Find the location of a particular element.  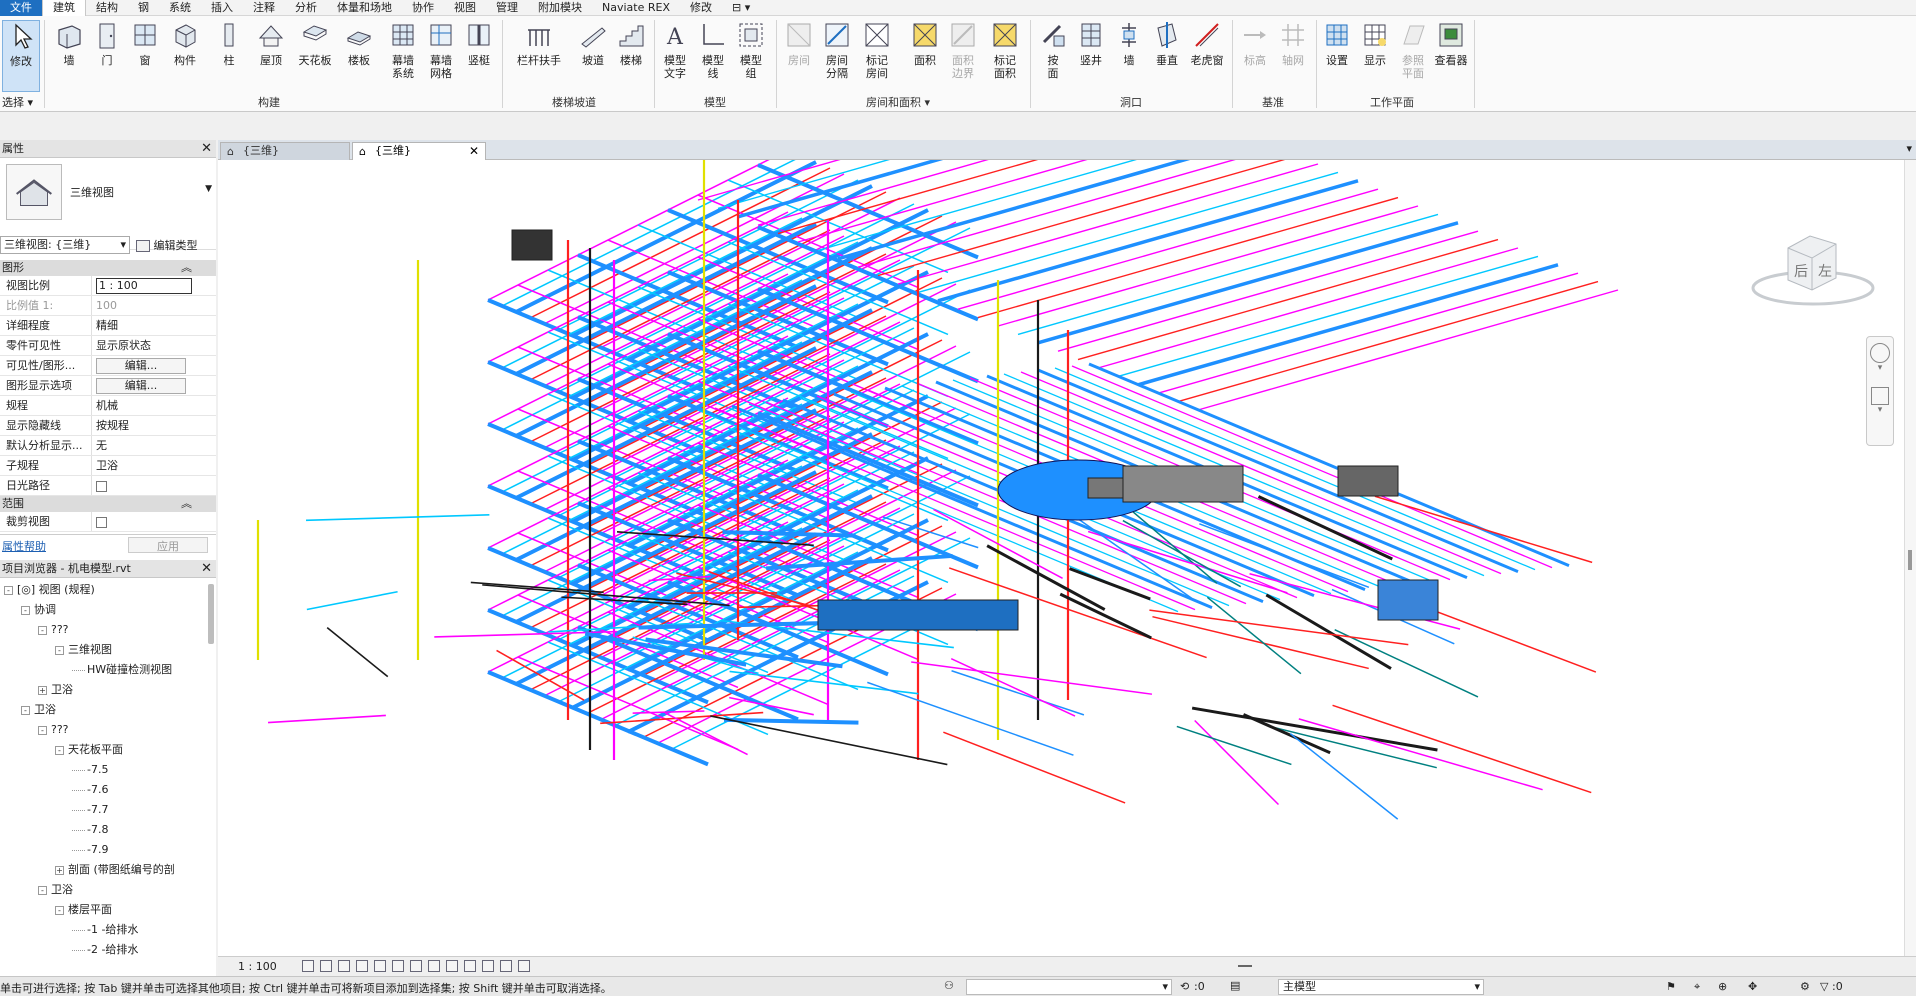

set-button: 设置 is located at coordinates (1337, 43).